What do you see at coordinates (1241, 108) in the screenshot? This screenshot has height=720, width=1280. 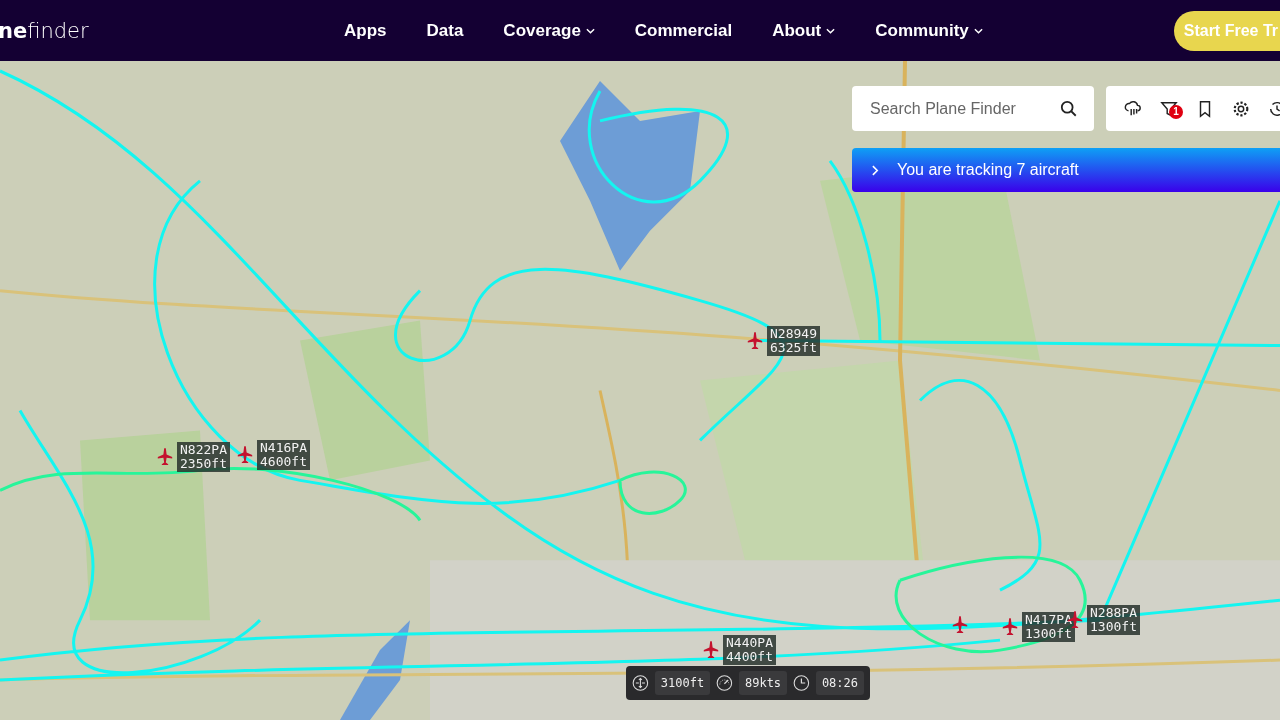 I see `settings-icon` at bounding box center [1241, 108].